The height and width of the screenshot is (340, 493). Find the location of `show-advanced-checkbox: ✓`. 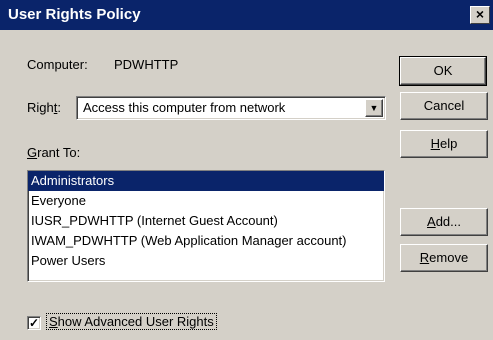

show-advanced-checkbox: ✓ is located at coordinates (34, 323).